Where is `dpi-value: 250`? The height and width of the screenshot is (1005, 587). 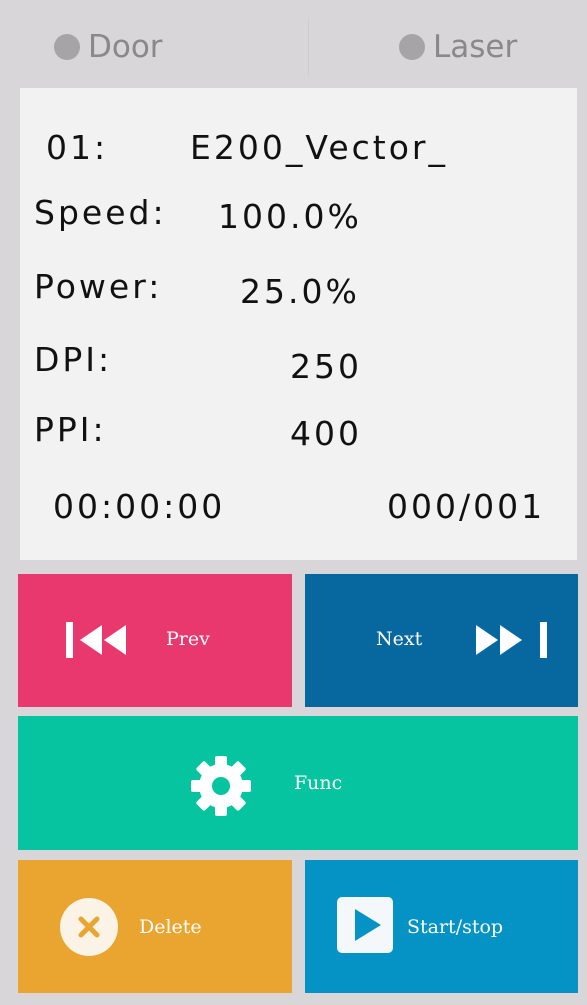 dpi-value: 250 is located at coordinates (326, 366).